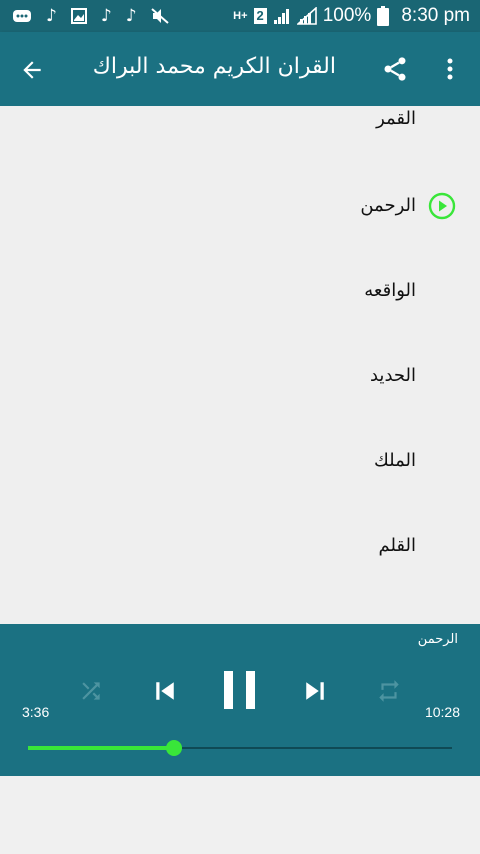 Image resolution: width=480 pixels, height=854 pixels. I want to click on track-title: القلم, so click(397, 545).